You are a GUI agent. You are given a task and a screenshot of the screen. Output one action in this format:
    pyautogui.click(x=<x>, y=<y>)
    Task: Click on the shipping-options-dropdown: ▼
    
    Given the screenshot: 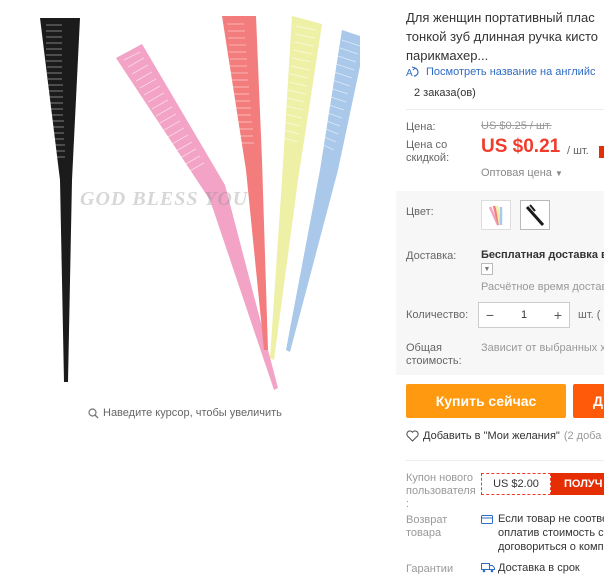 What is the action you would take?
    pyautogui.click(x=487, y=269)
    